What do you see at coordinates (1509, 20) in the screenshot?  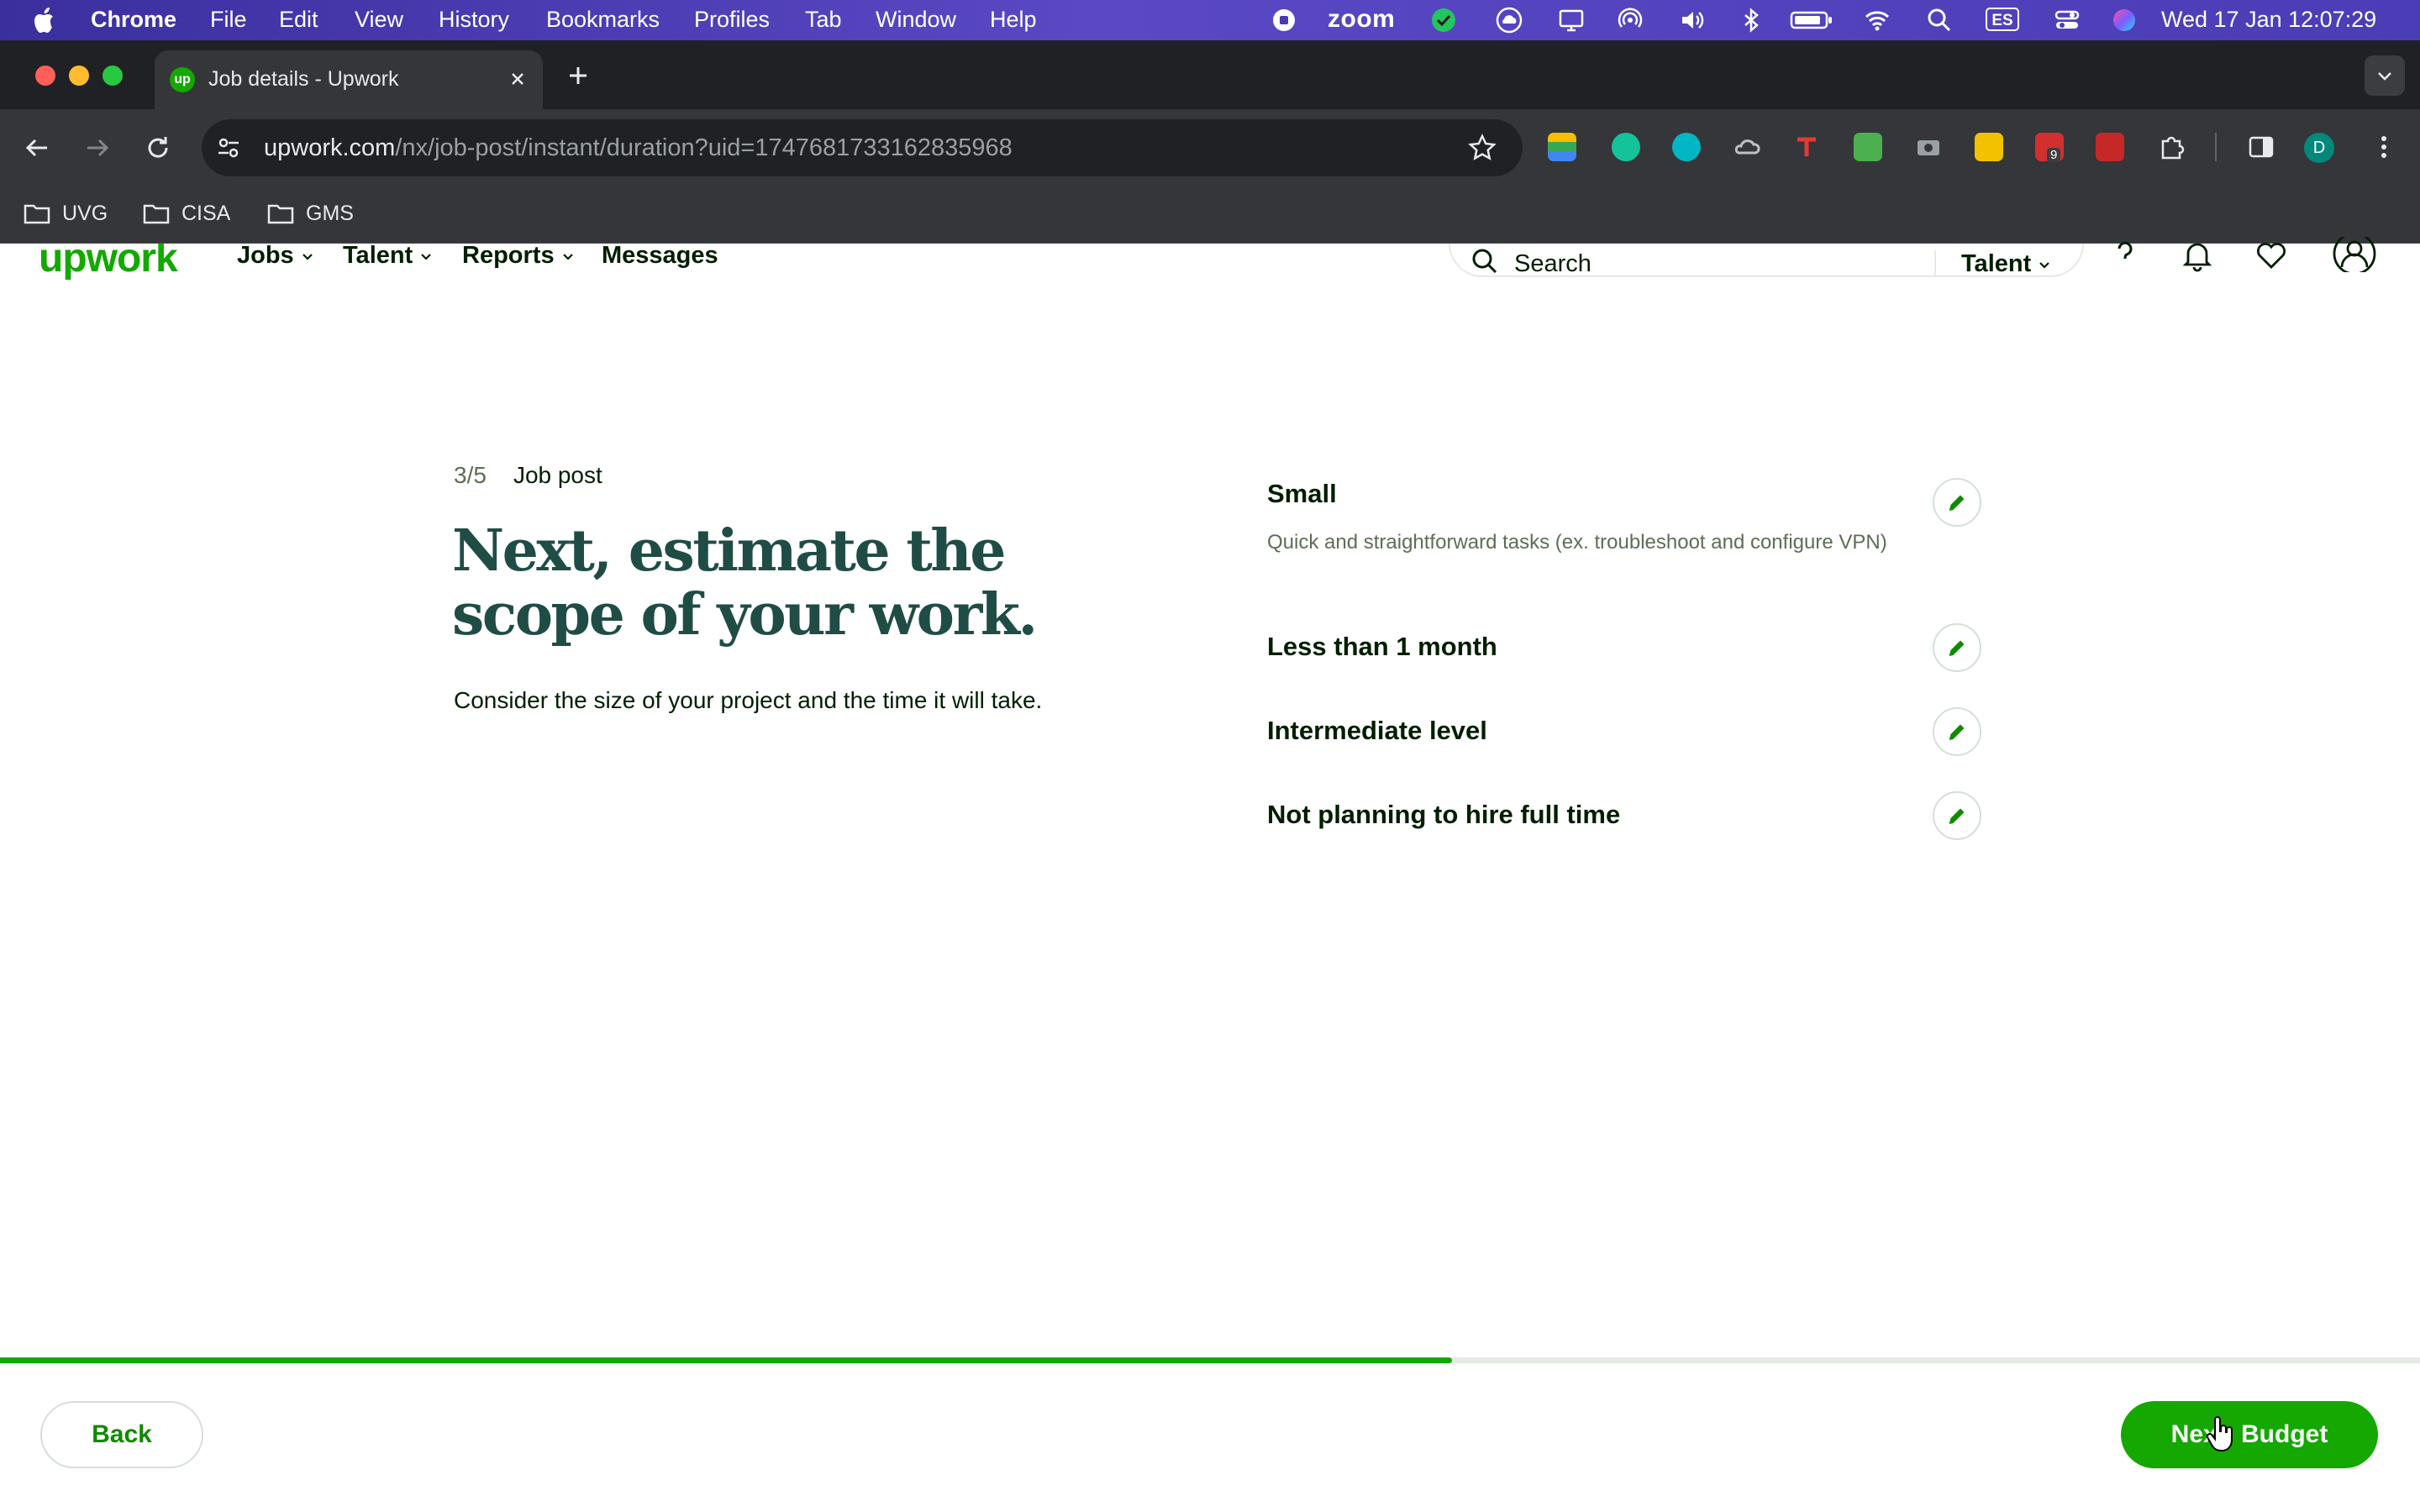 I see `cloud-icon` at bounding box center [1509, 20].